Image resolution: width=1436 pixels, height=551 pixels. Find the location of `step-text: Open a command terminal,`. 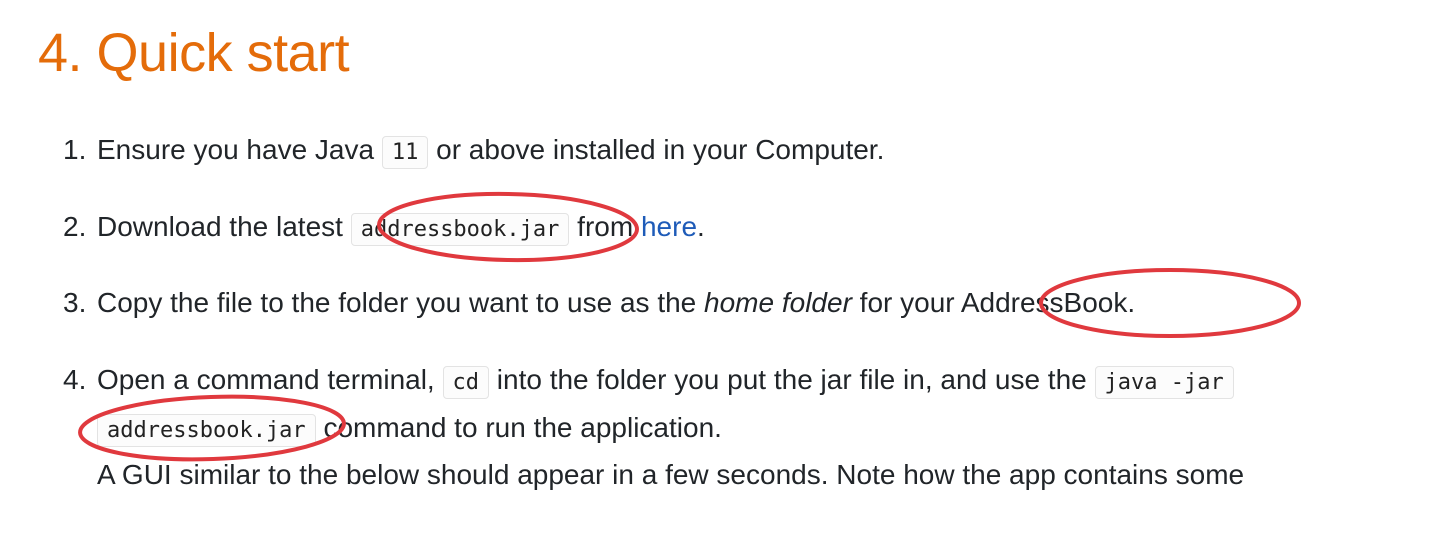

step-text: Open a command terminal, is located at coordinates (270, 379).